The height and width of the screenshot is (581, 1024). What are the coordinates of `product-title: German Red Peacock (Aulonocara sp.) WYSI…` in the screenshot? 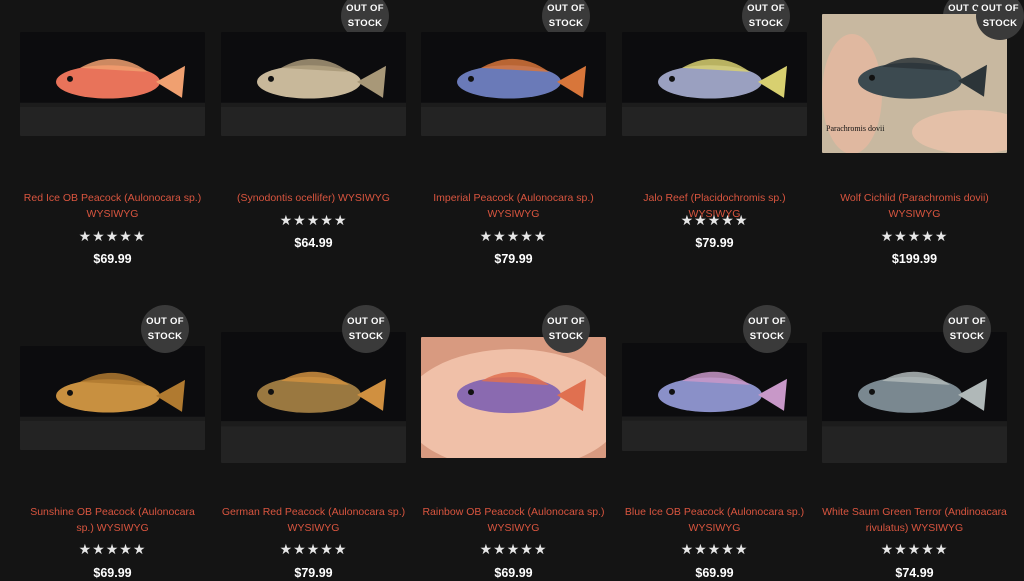 It's located at (313, 520).